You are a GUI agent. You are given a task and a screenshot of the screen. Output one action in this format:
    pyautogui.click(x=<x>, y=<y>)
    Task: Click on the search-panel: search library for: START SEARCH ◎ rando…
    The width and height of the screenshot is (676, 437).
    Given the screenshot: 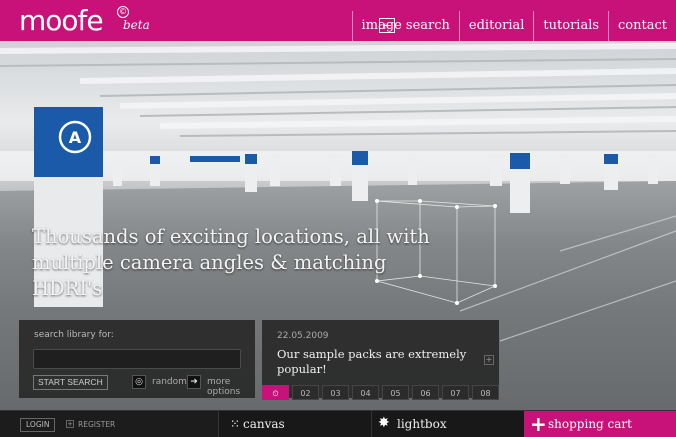 What is the action you would take?
    pyautogui.click(x=137, y=359)
    